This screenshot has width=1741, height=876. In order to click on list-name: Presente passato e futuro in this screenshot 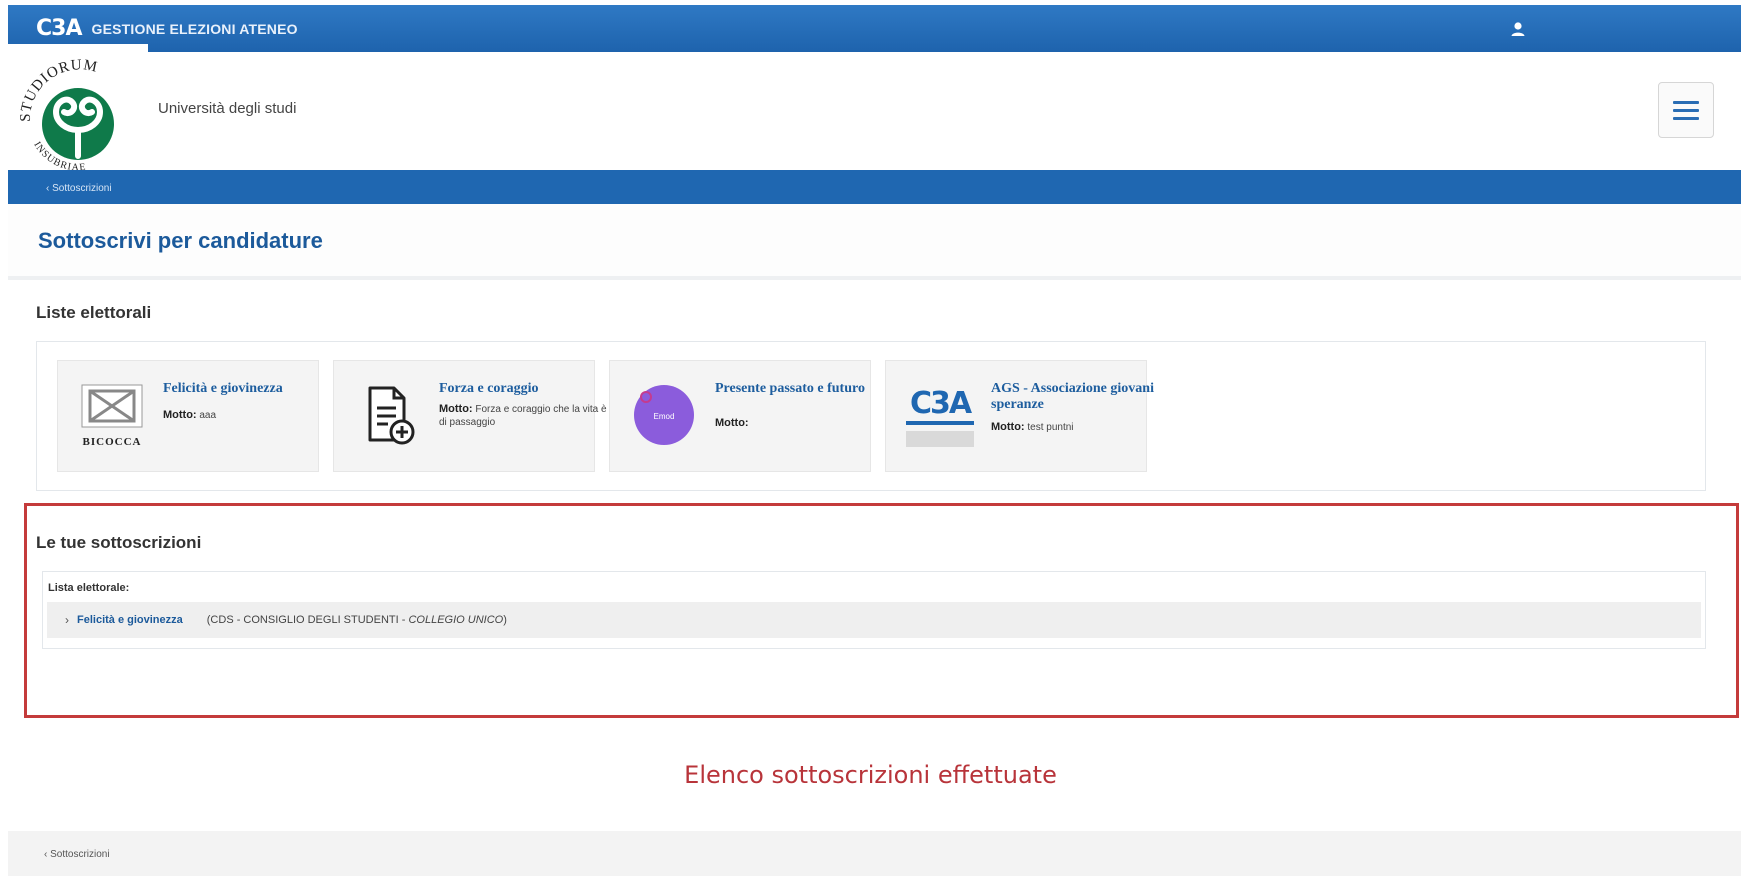, I will do `click(790, 388)`.